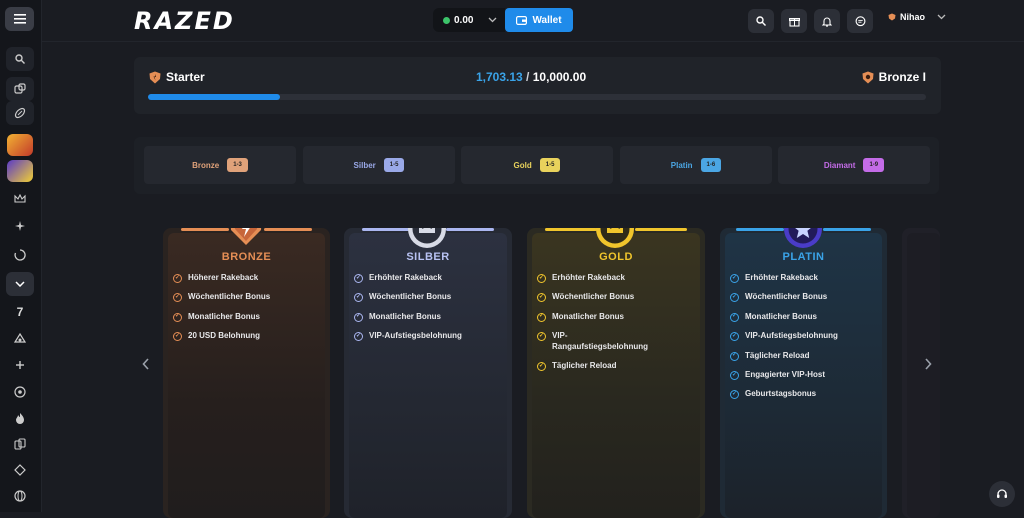 Image resolution: width=1024 pixels, height=518 pixels. I want to click on card-title: GOLD, so click(616, 257).